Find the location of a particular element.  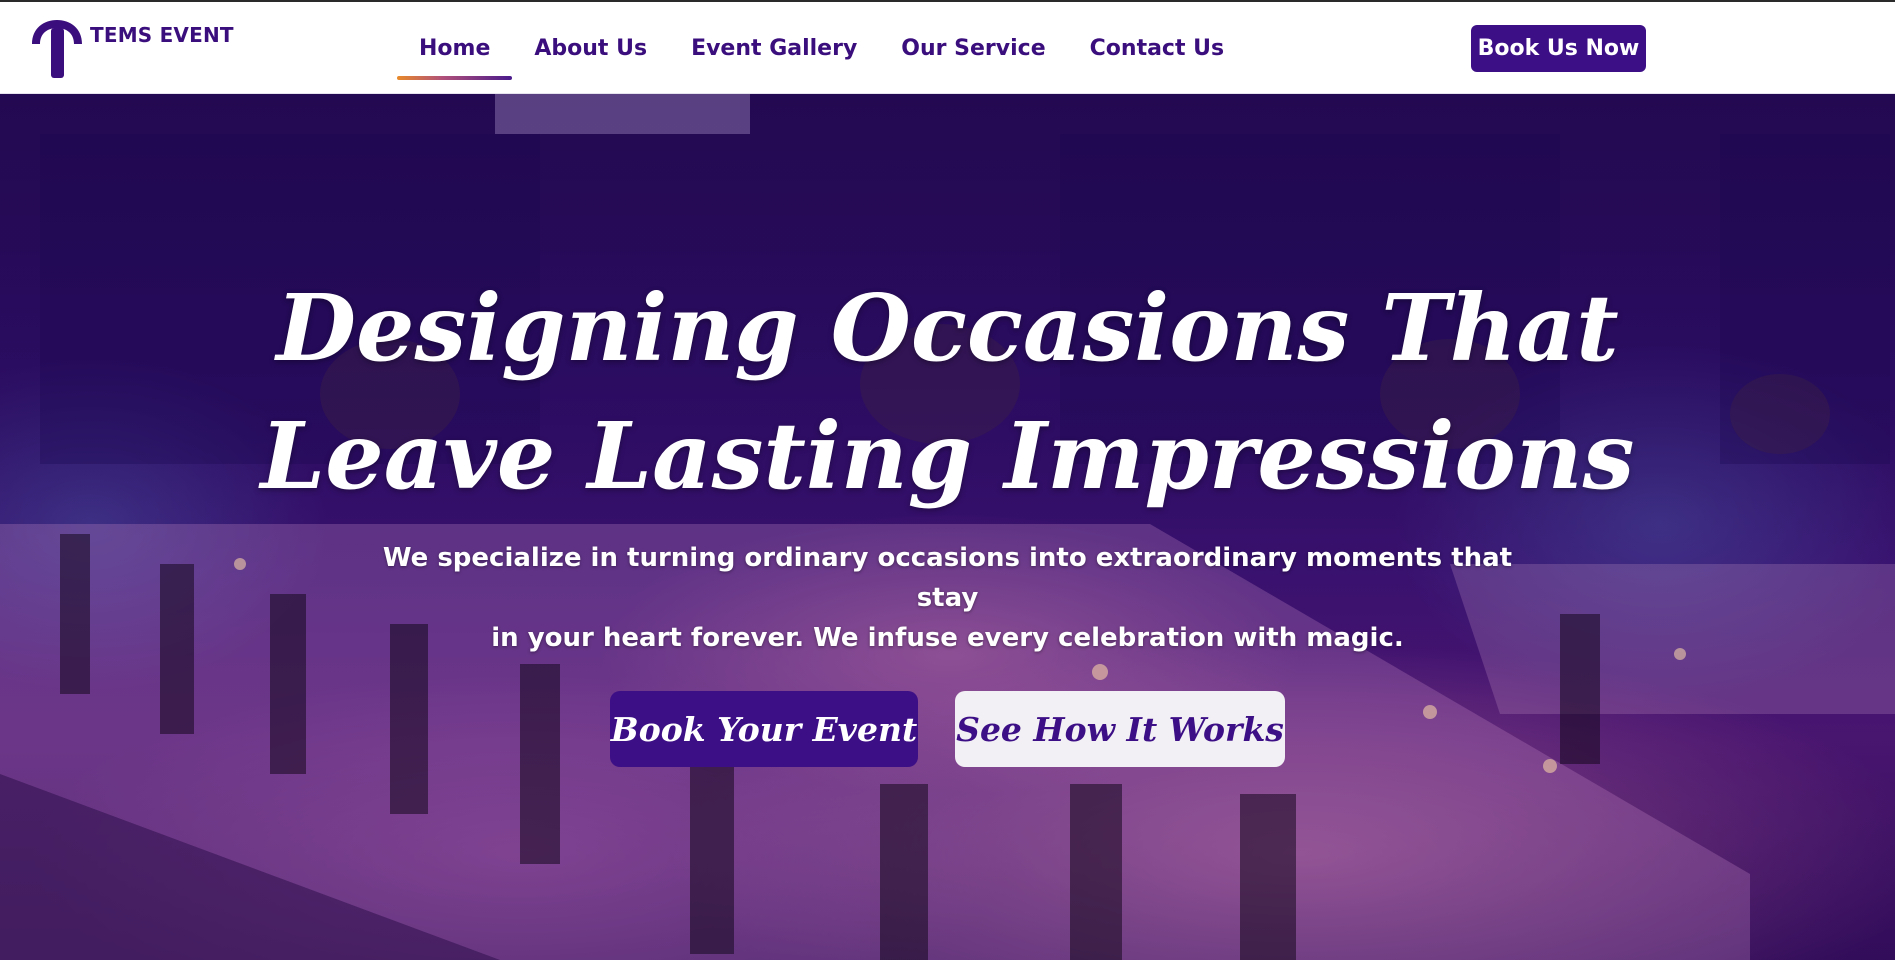

nav-item-contact-us: Contact Us is located at coordinates (1157, 48).